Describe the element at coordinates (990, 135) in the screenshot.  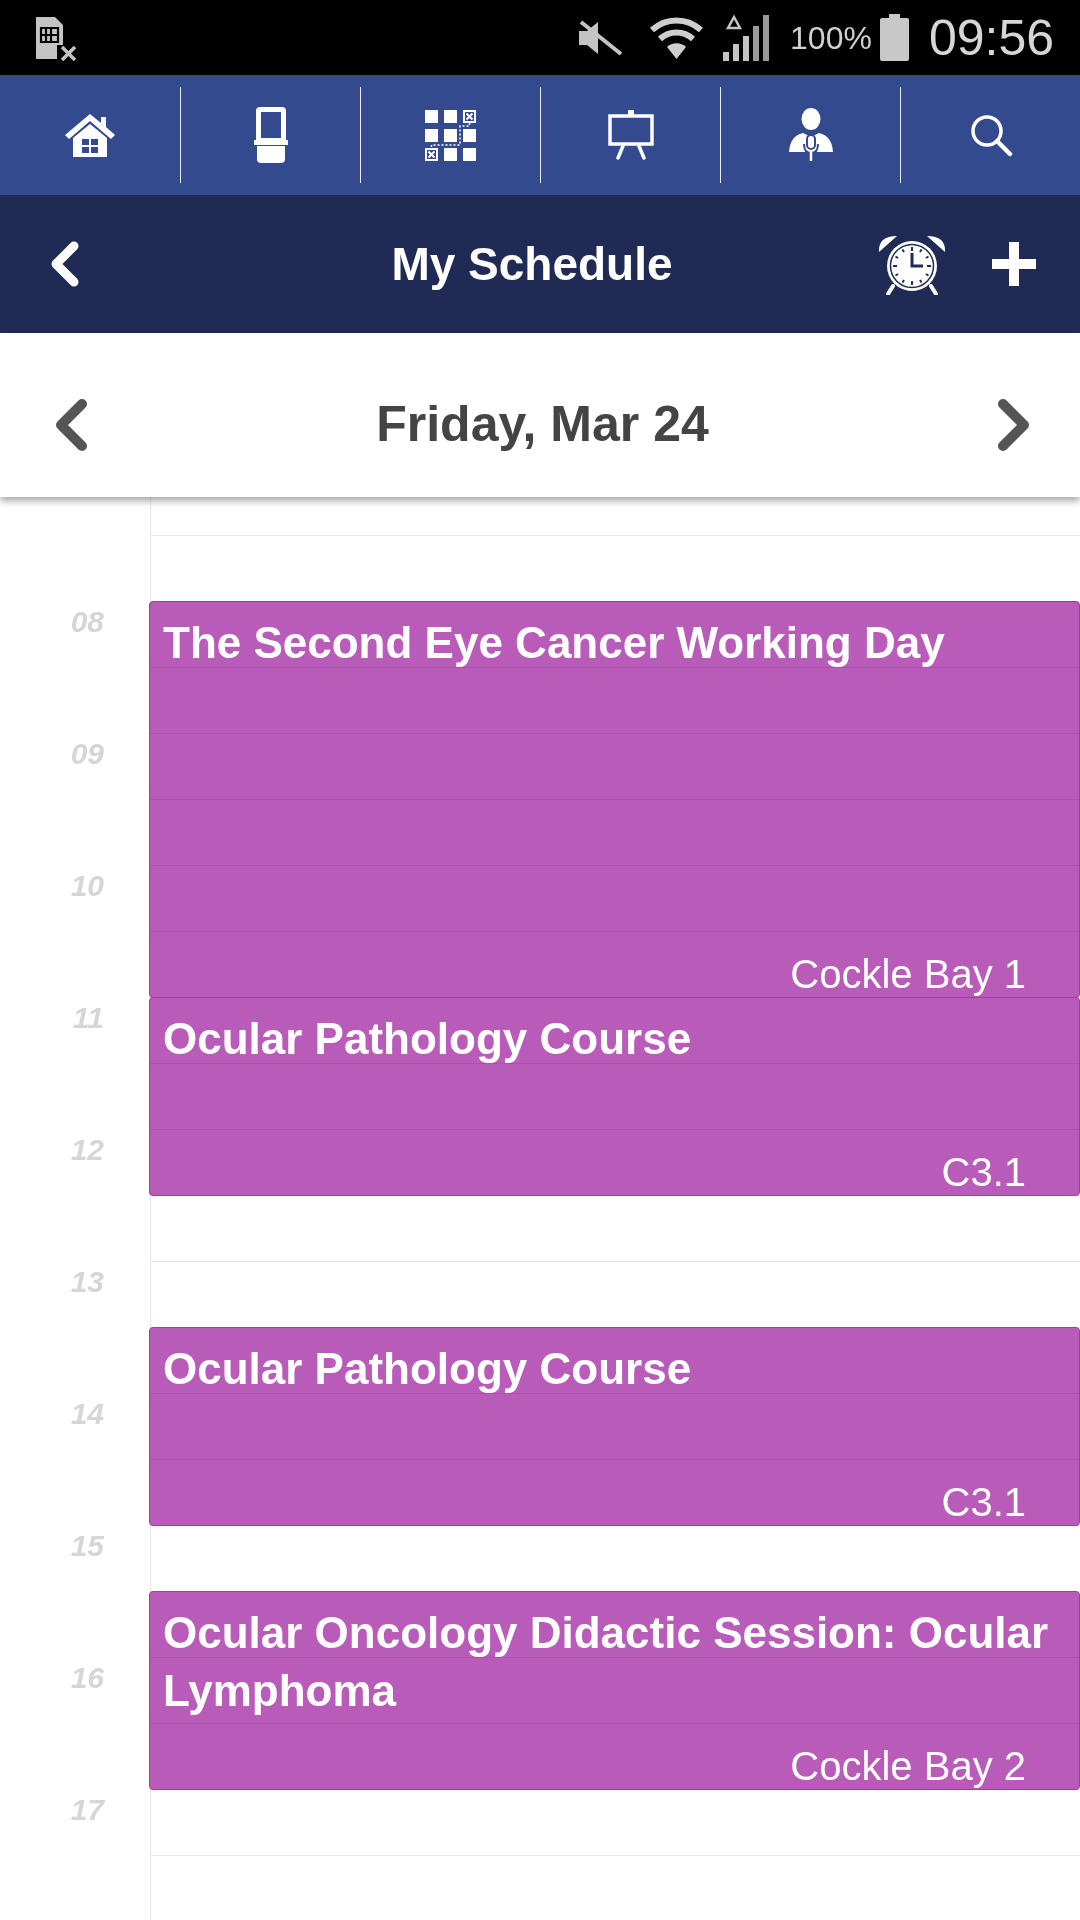
I see `search-icon` at that location.